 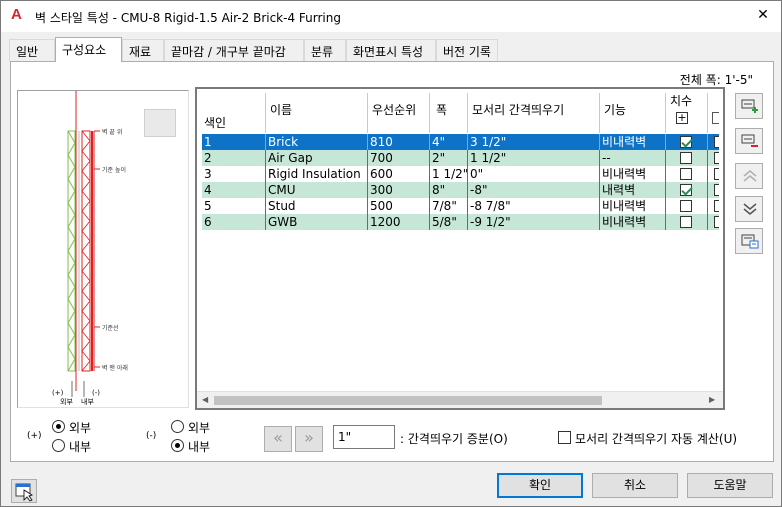 What do you see at coordinates (234, 206) in the screenshot?
I see `cell-index: 5` at bounding box center [234, 206].